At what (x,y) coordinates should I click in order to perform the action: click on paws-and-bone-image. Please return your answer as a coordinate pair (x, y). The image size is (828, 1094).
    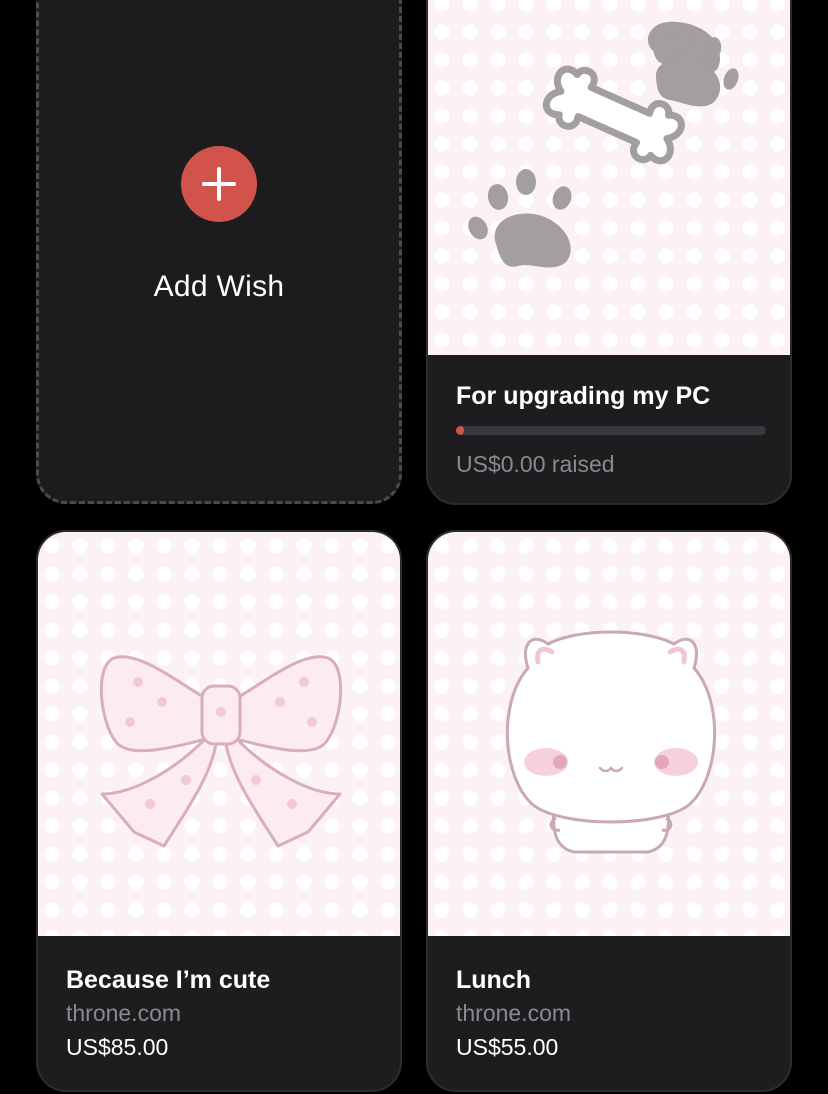
    Looking at the image, I should click on (603, 144).